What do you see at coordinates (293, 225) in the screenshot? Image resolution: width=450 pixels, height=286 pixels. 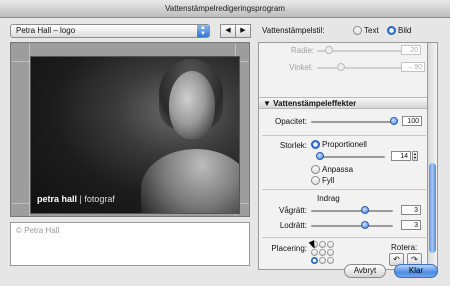 I see `indent-vertical-label: Lodrätt:` at bounding box center [293, 225].